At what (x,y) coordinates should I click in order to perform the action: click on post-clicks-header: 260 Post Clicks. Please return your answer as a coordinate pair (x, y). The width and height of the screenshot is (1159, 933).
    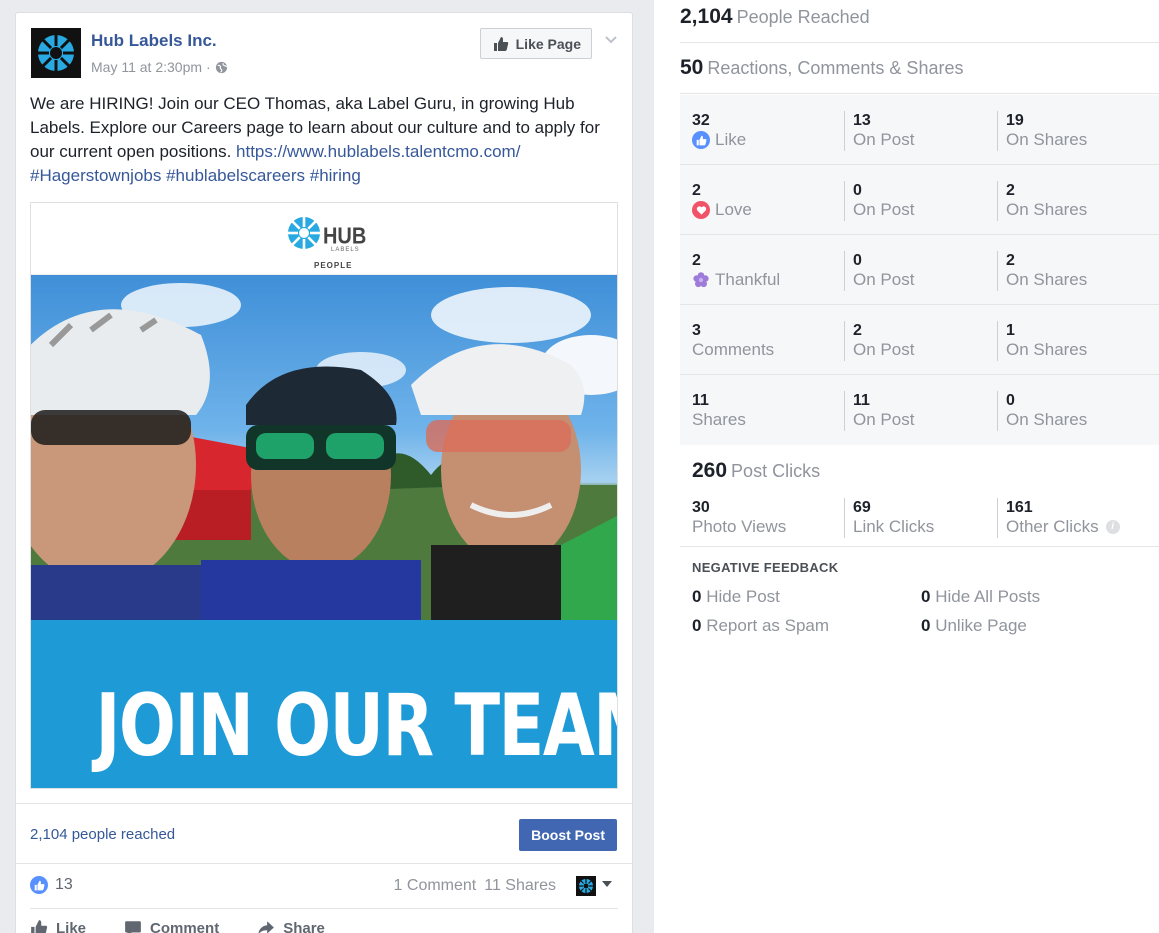
    Looking at the image, I should click on (756, 471).